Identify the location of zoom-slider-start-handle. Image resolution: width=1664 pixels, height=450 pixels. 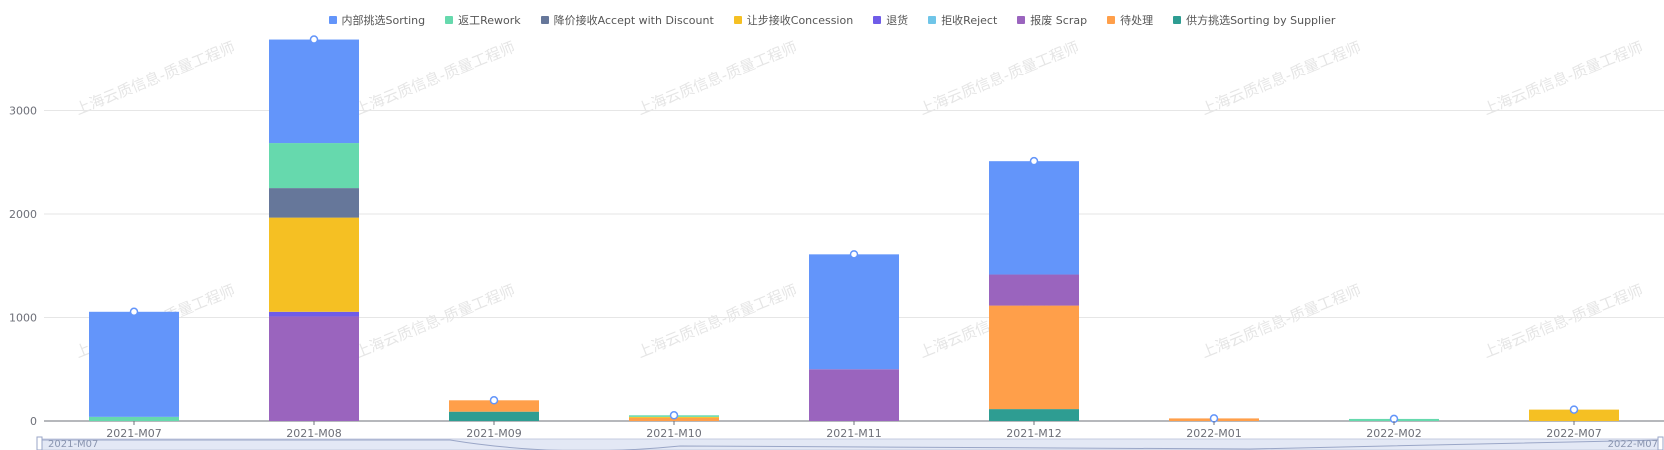
(39, 443).